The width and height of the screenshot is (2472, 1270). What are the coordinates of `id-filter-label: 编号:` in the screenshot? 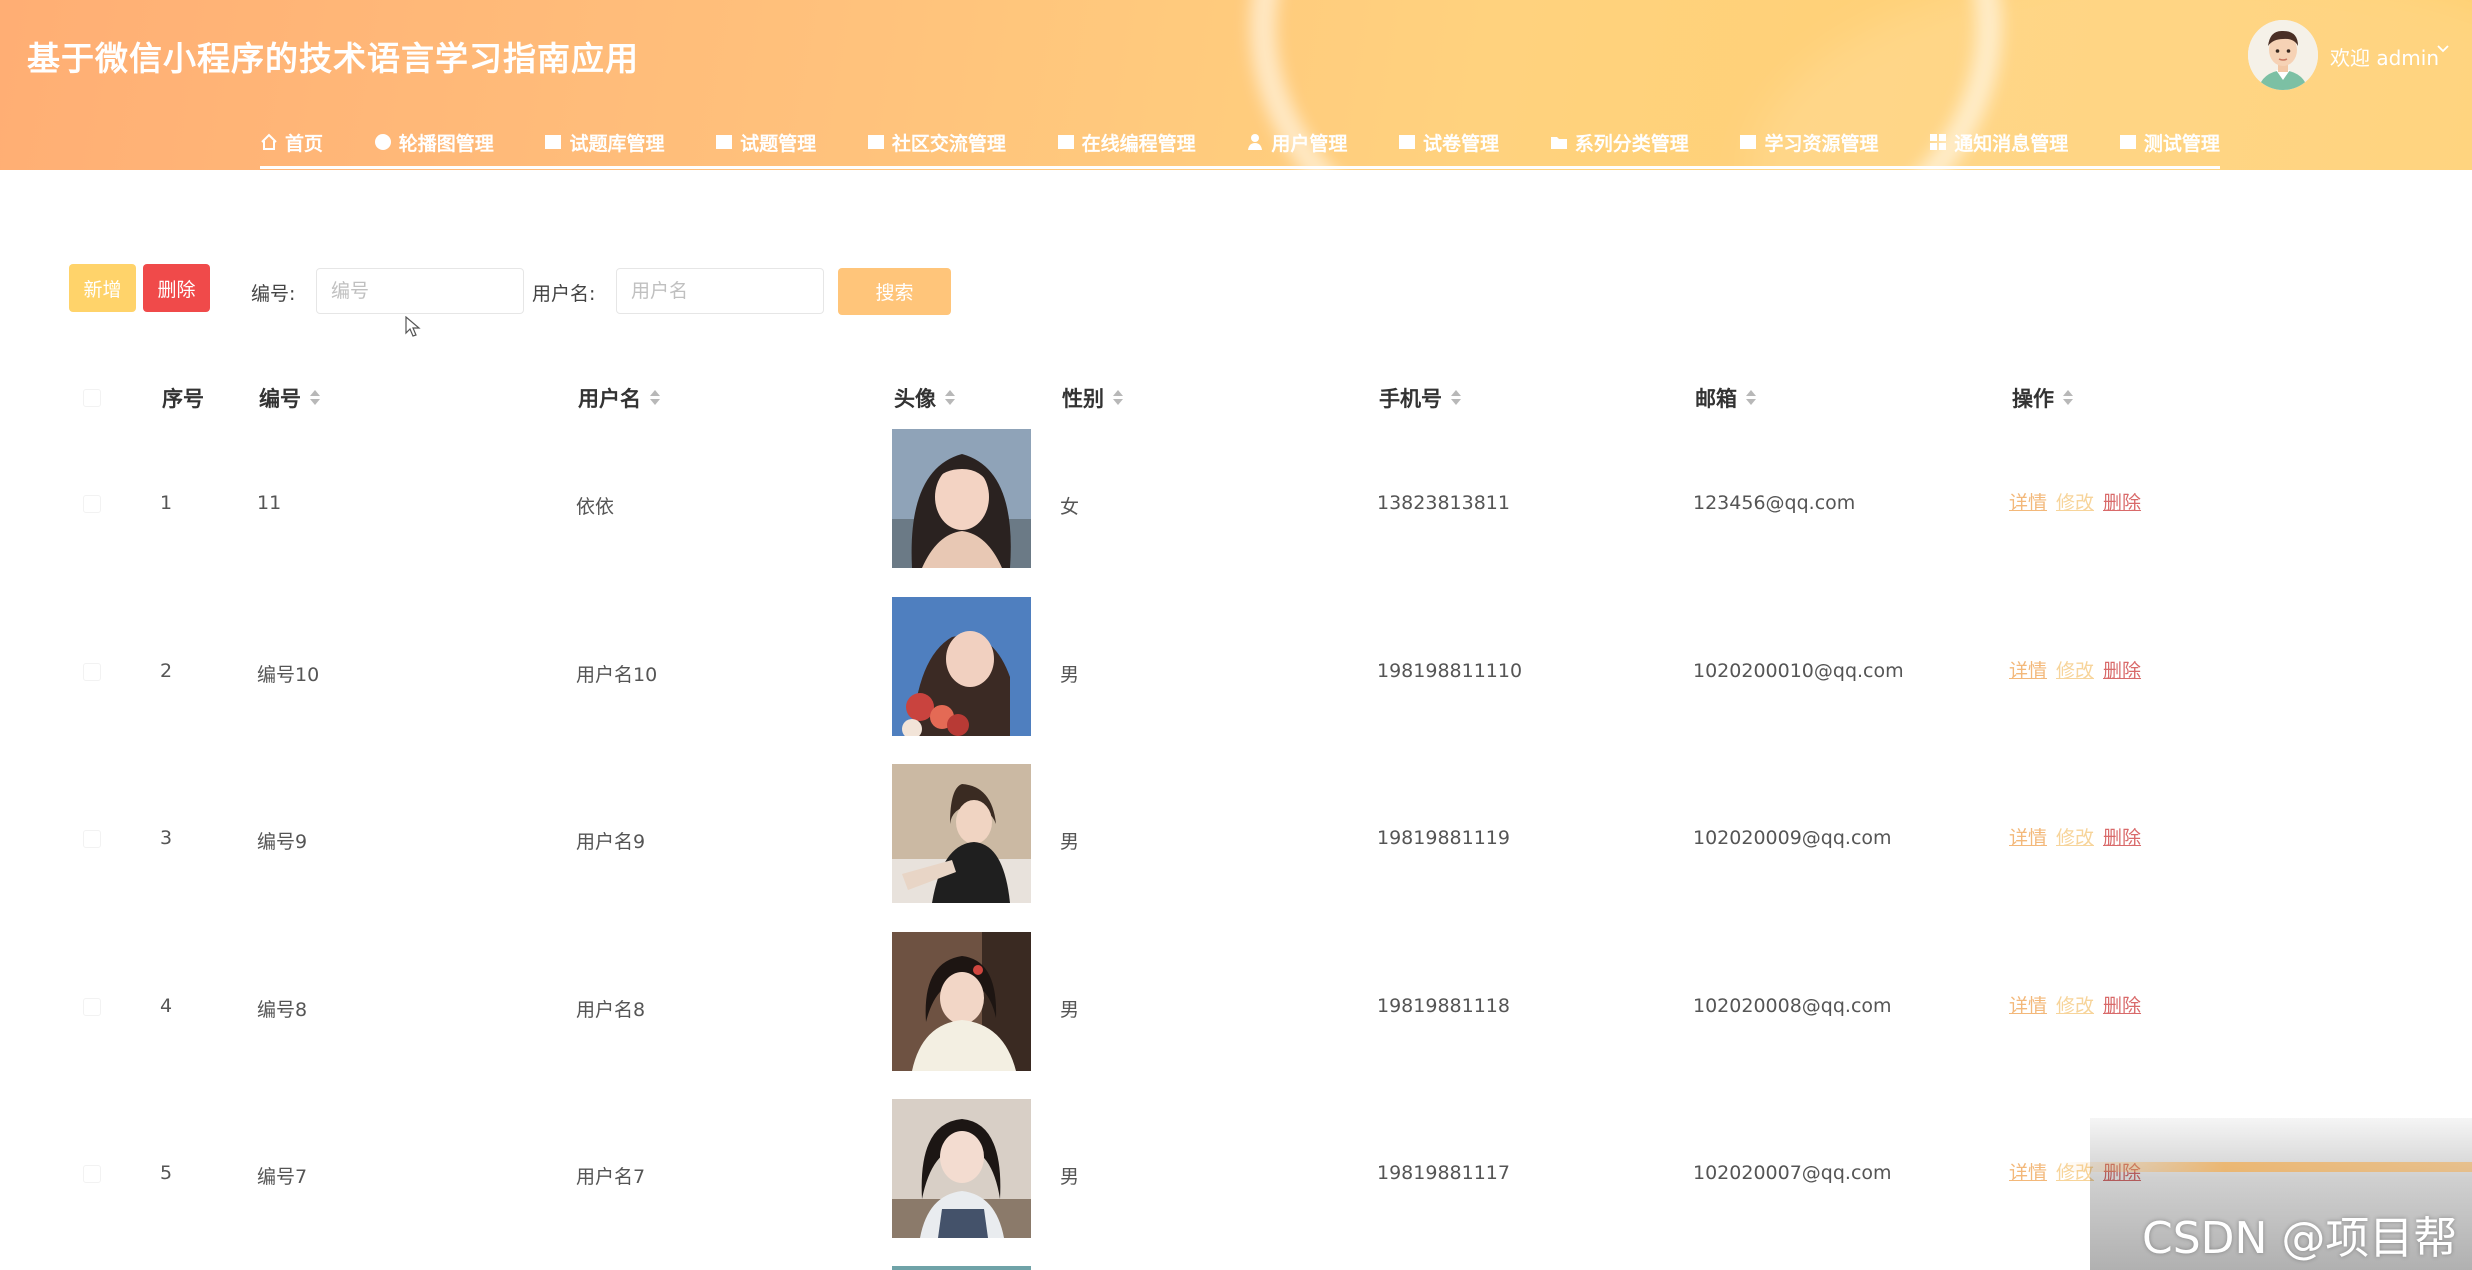 It's located at (273, 294).